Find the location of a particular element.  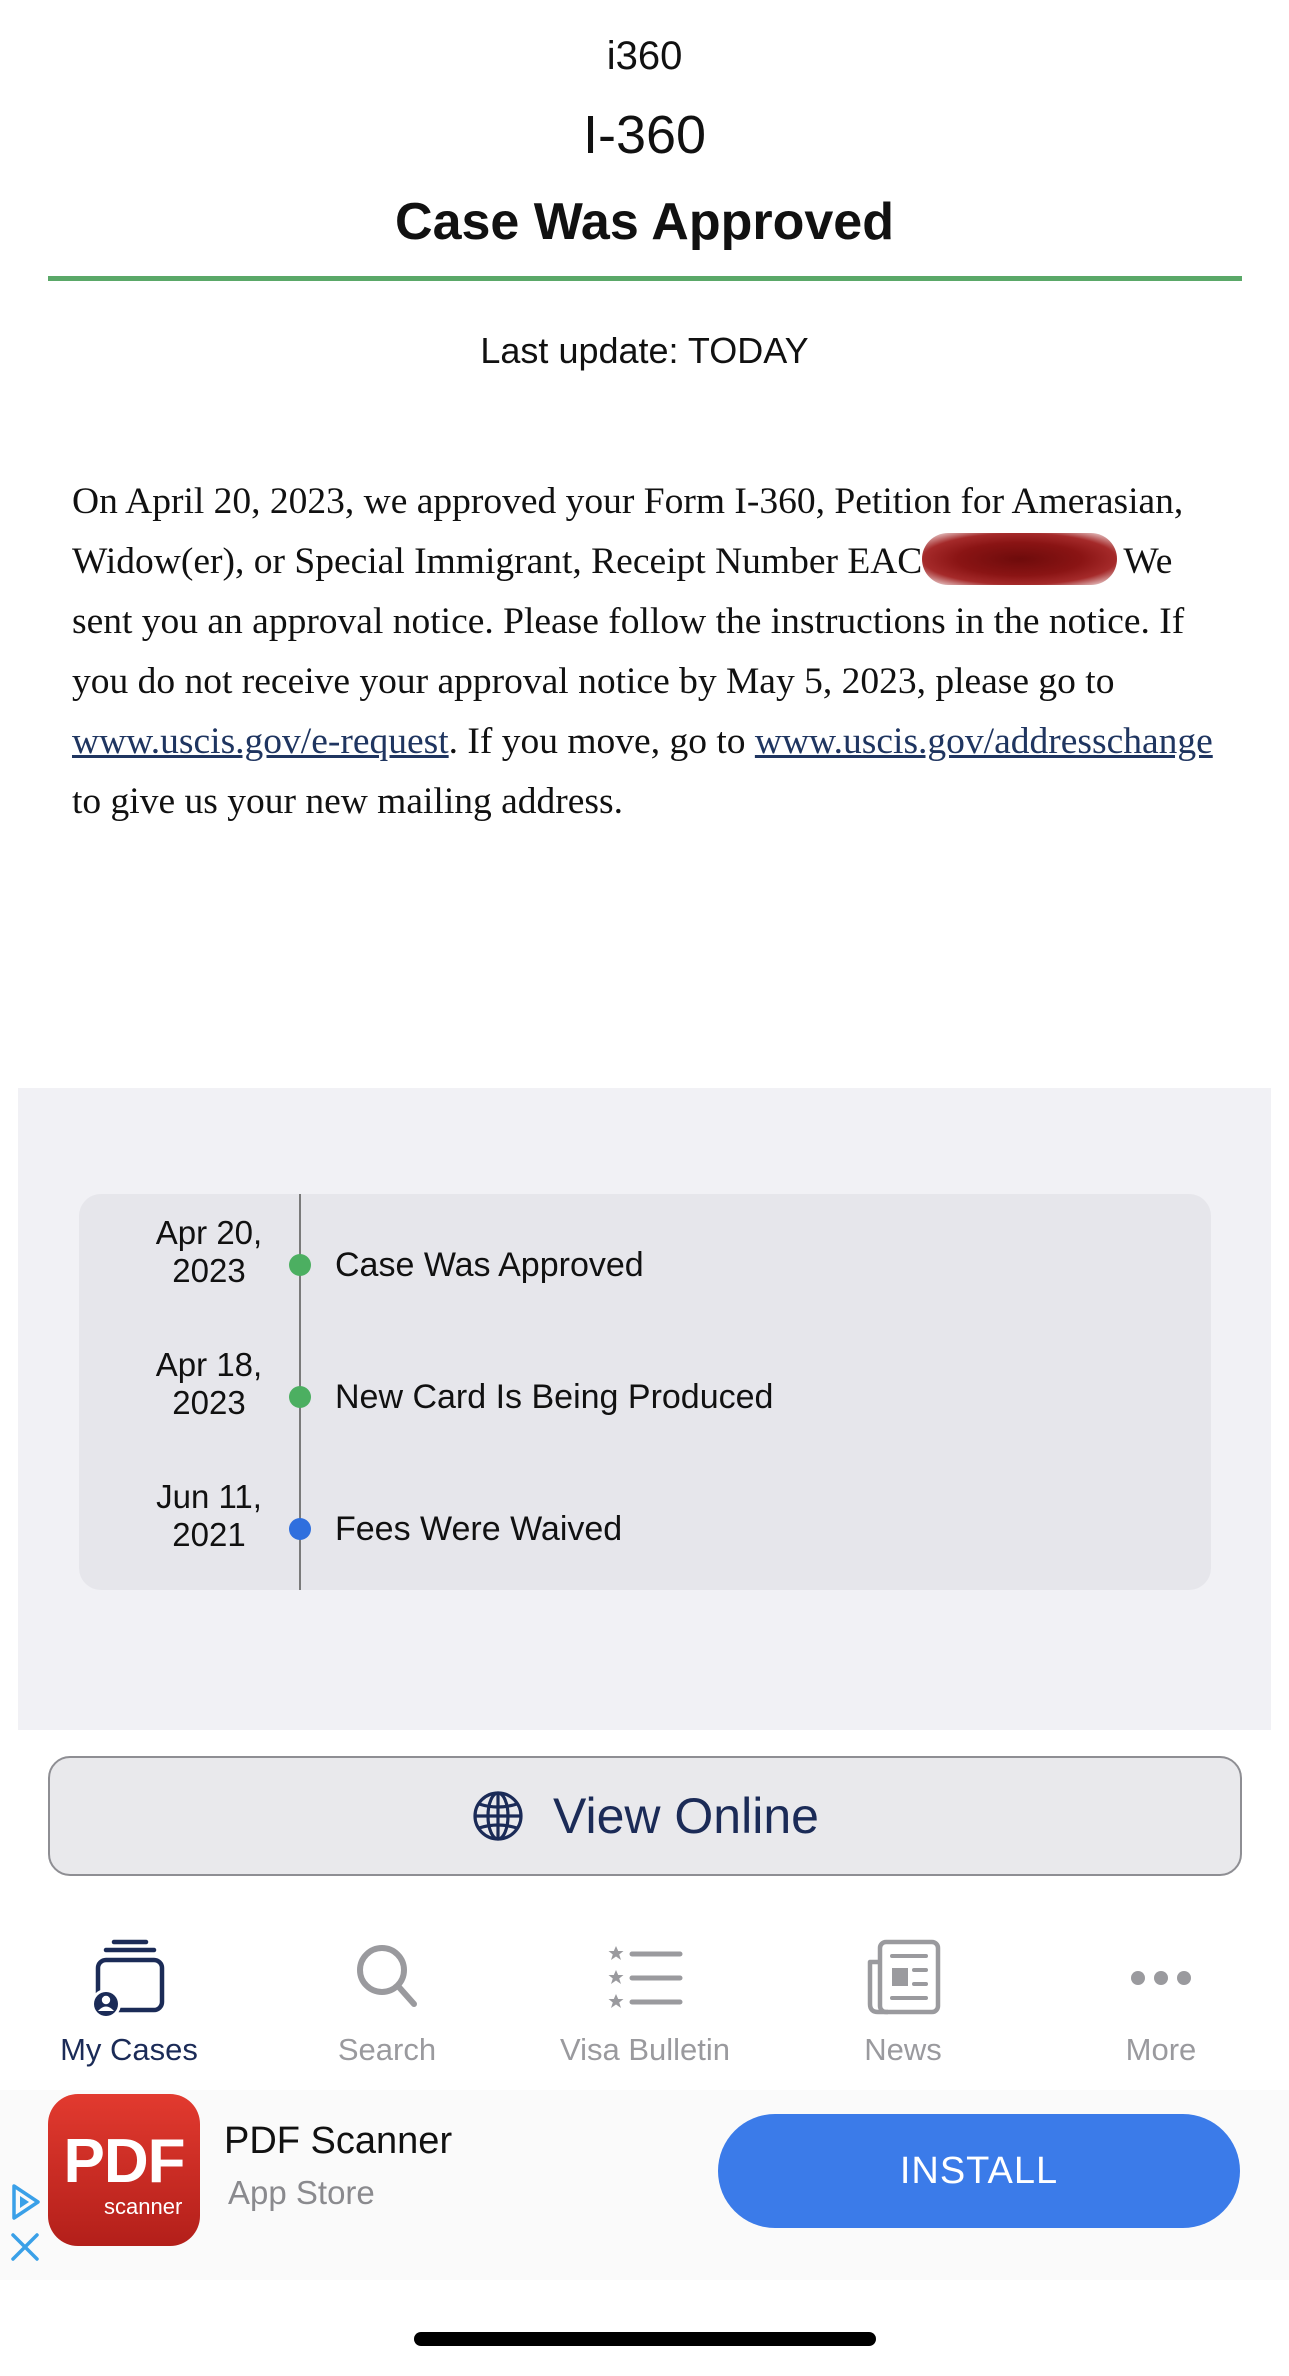

tab-label: My Cases is located at coordinates (129, 2049).